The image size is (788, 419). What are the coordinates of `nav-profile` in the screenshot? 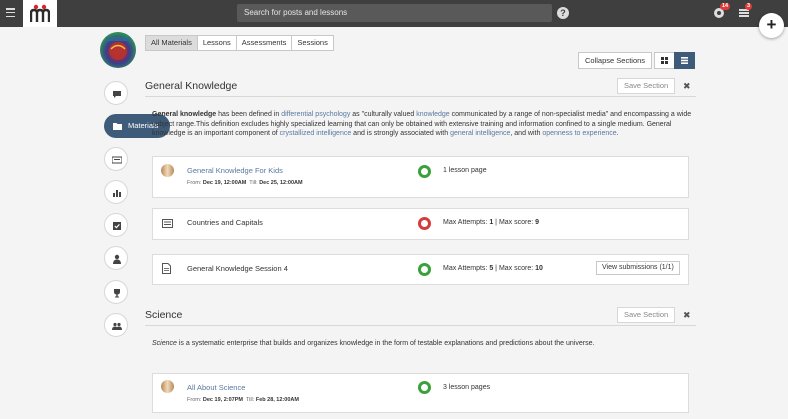 It's located at (116, 258).